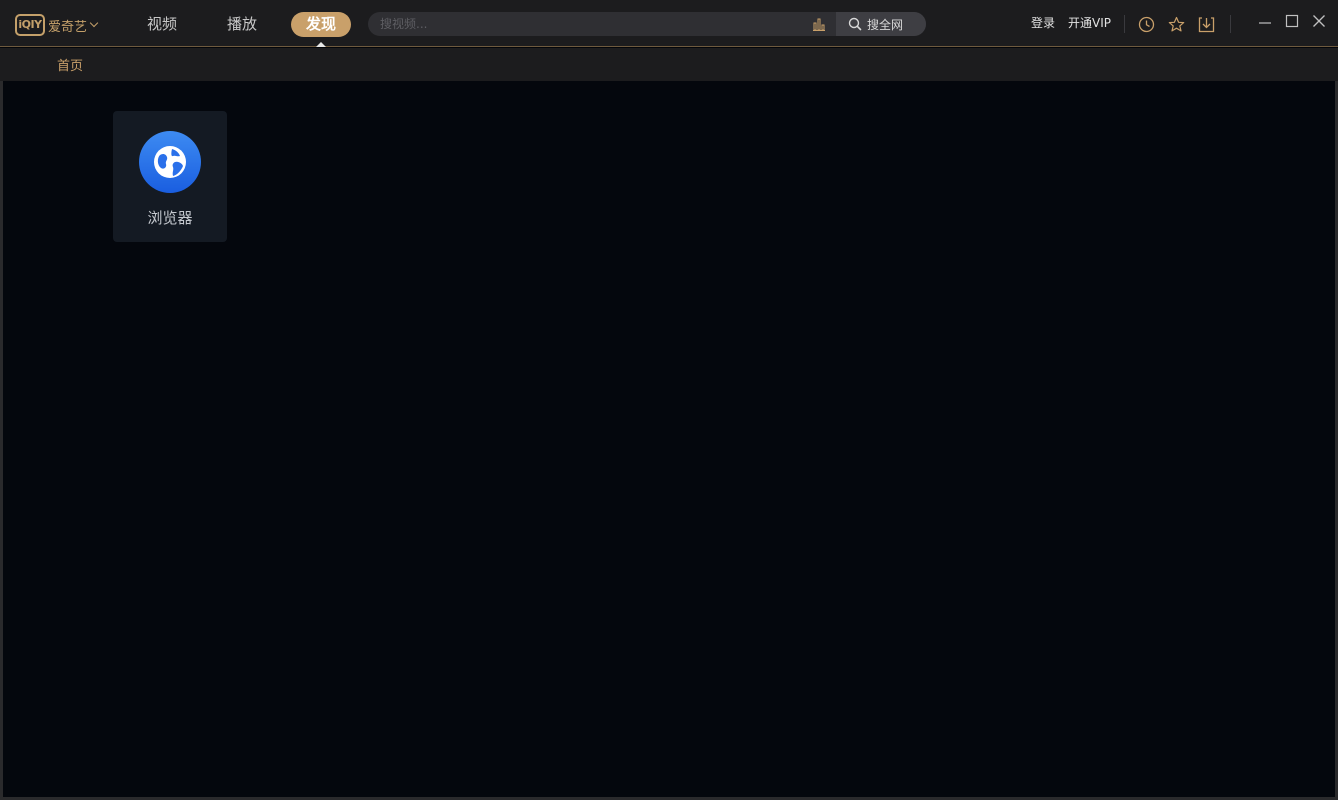 The image size is (1338, 800). I want to click on title-bar: iQIY 爱奇艺 视频 播放 发现 搜全网 登录, so click(669, 23).